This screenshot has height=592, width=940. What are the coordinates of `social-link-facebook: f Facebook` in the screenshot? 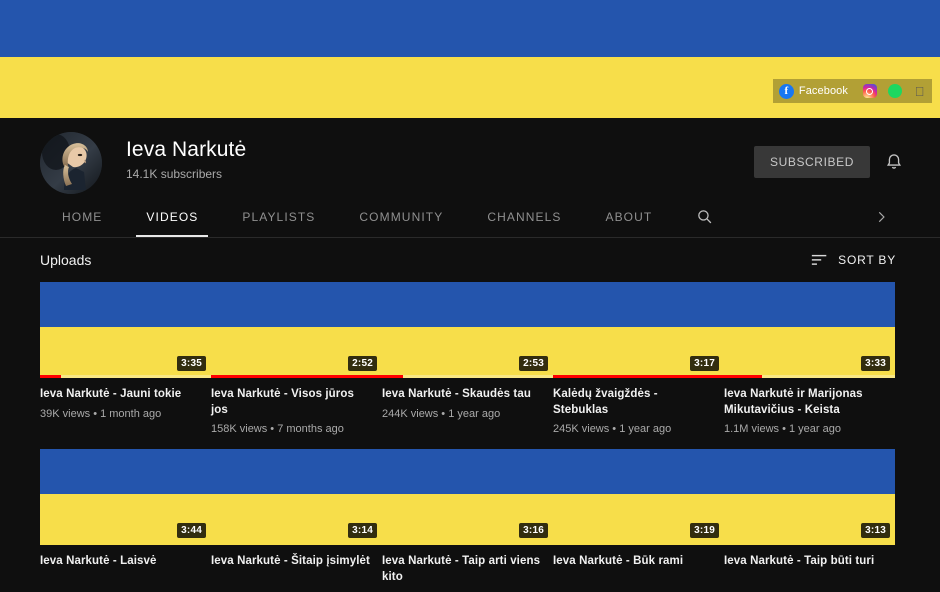 It's located at (814, 91).